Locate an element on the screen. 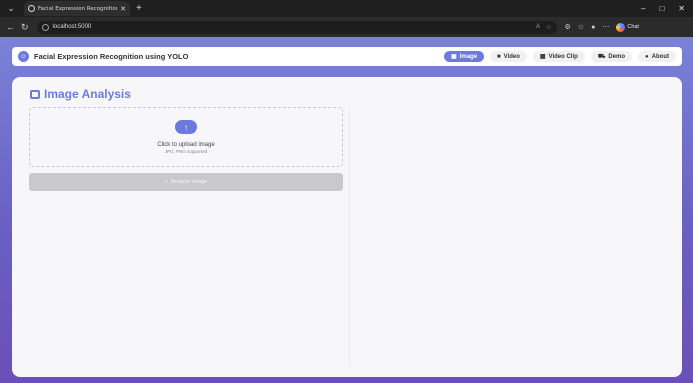 The height and width of the screenshot is (383, 693). more-menu-icon: ⋯ is located at coordinates (605, 27).